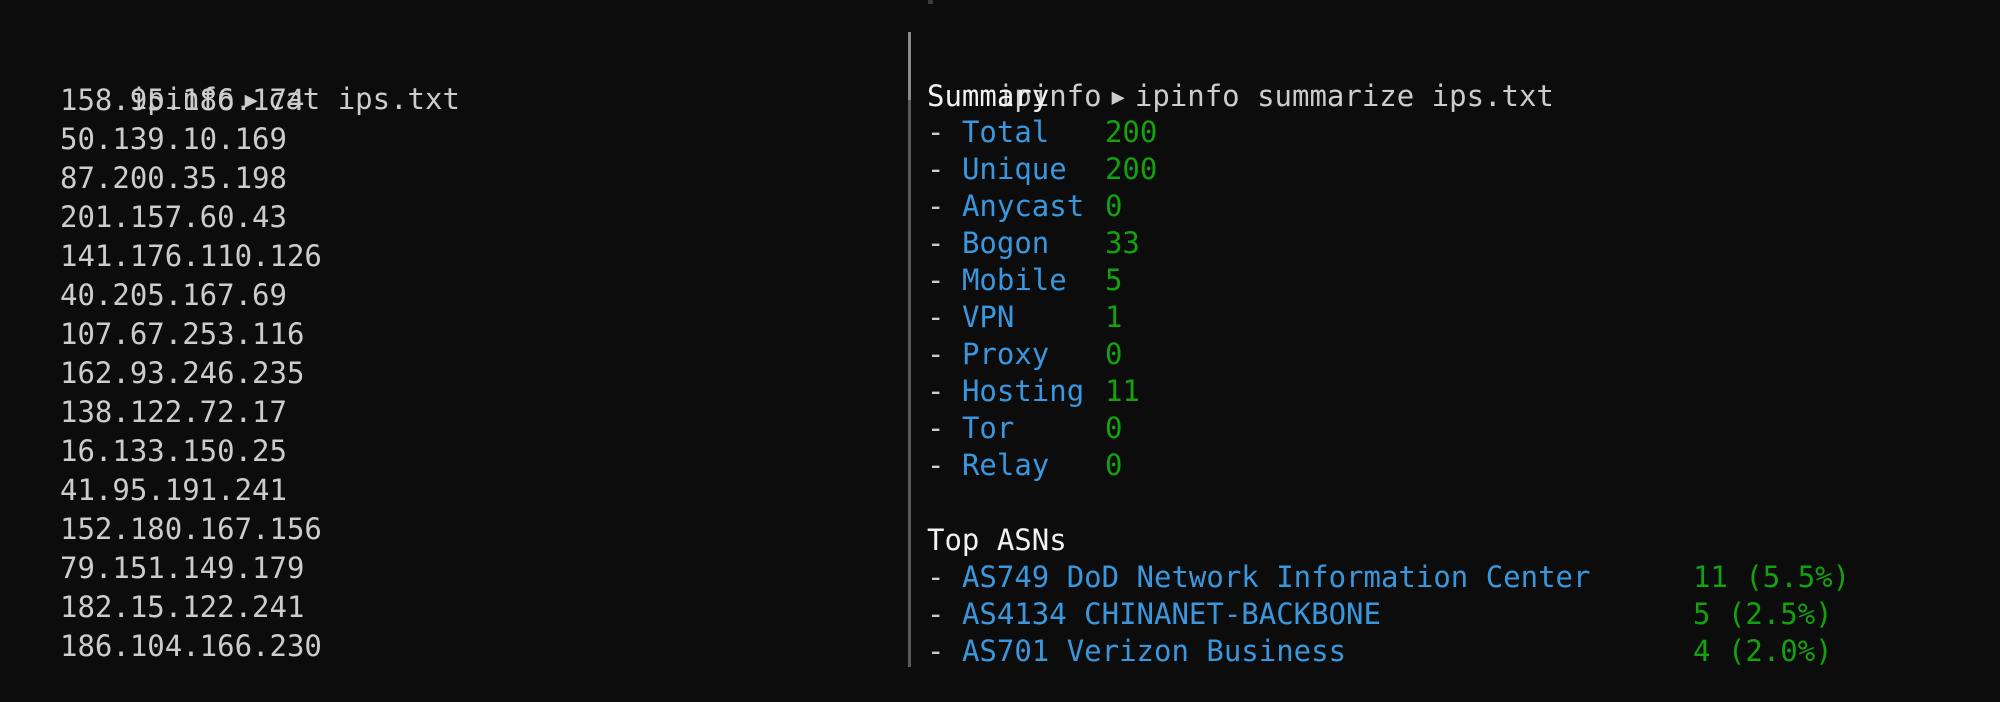  Describe the element at coordinates (191, 256) in the screenshot. I see `ip-address-line: 141.176.110.126` at that location.